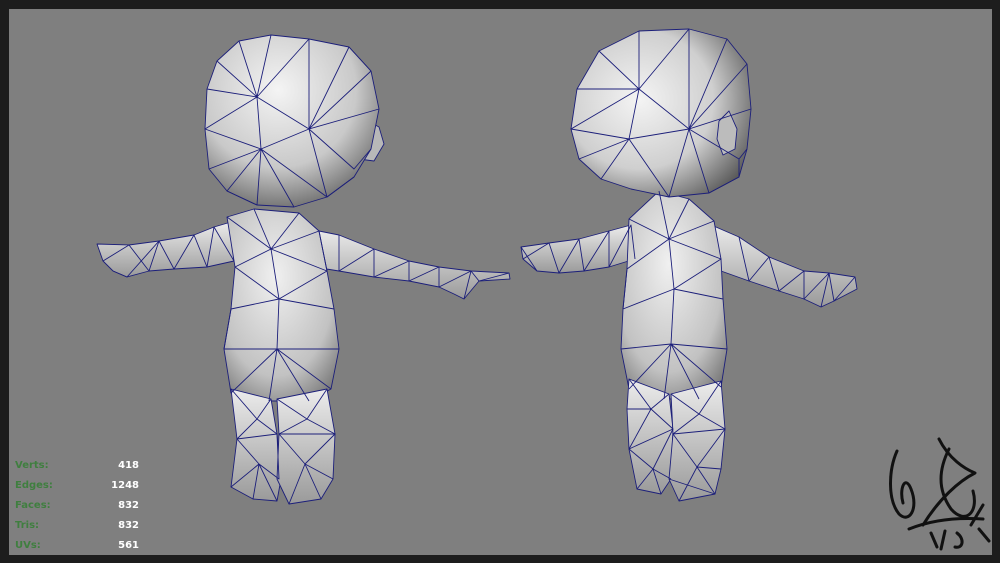  I want to click on hud-row-edges: Edges: 1248, so click(77, 486).